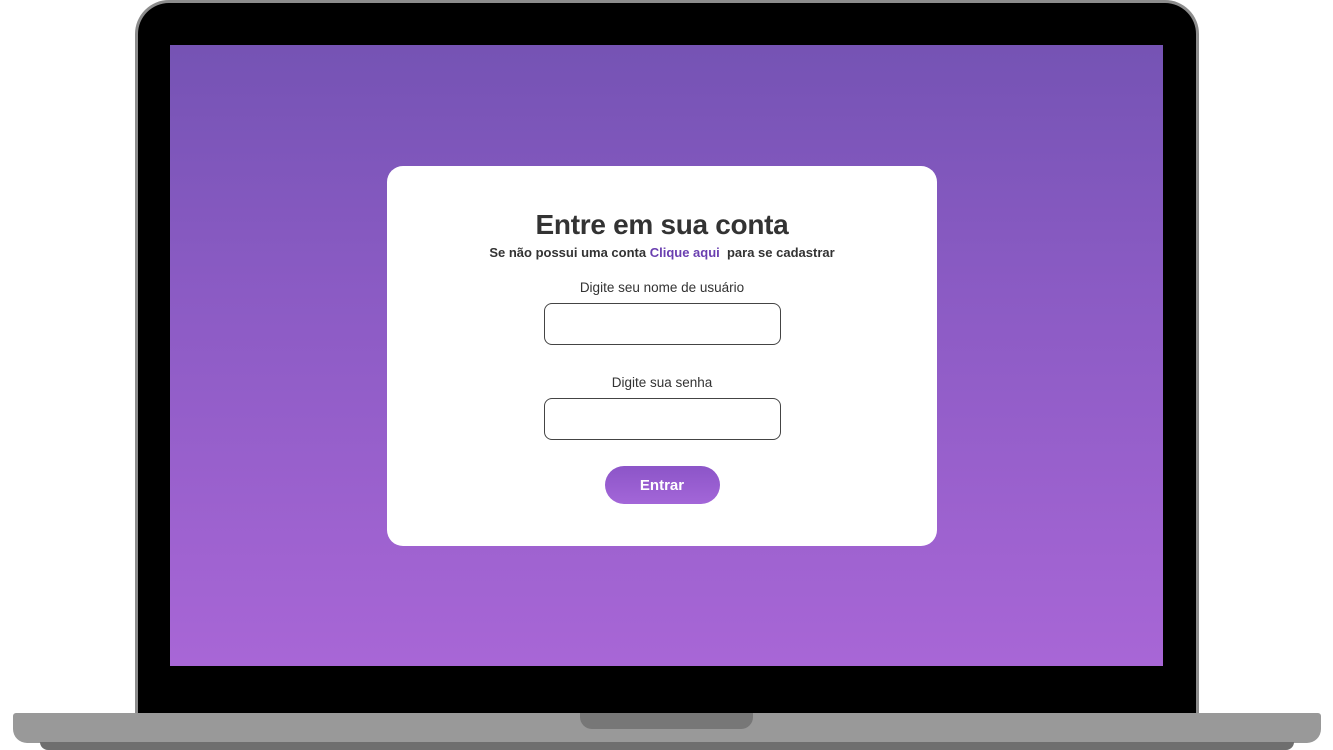  I want to click on signup-prompt-suffix: para se cadastrar, so click(777, 252).